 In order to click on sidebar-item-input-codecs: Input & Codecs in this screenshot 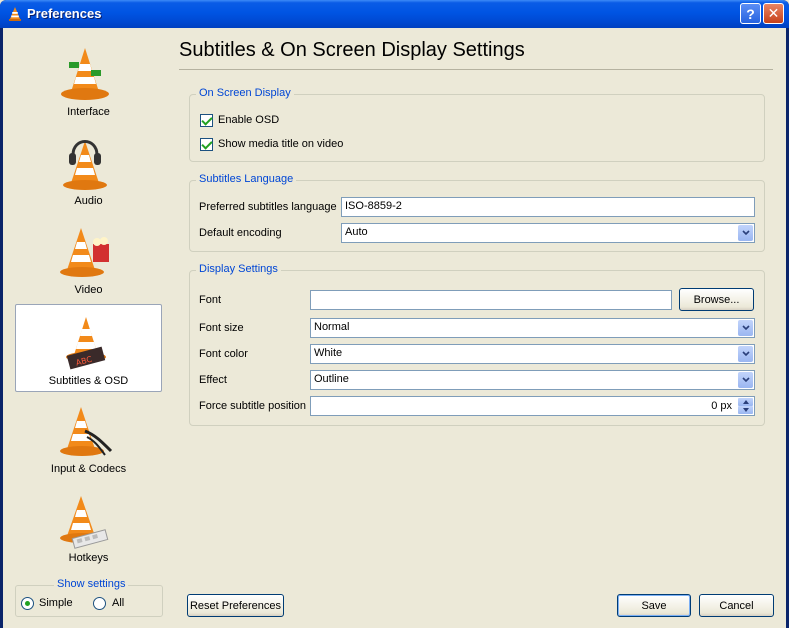, I will do `click(88, 437)`.